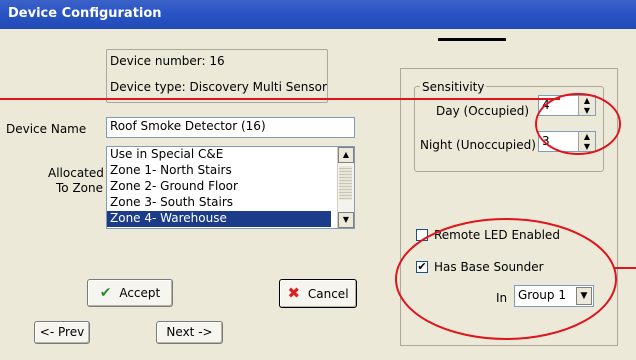 The width and height of the screenshot is (636, 360). I want to click on remote-led-checkbox, so click(422, 235).